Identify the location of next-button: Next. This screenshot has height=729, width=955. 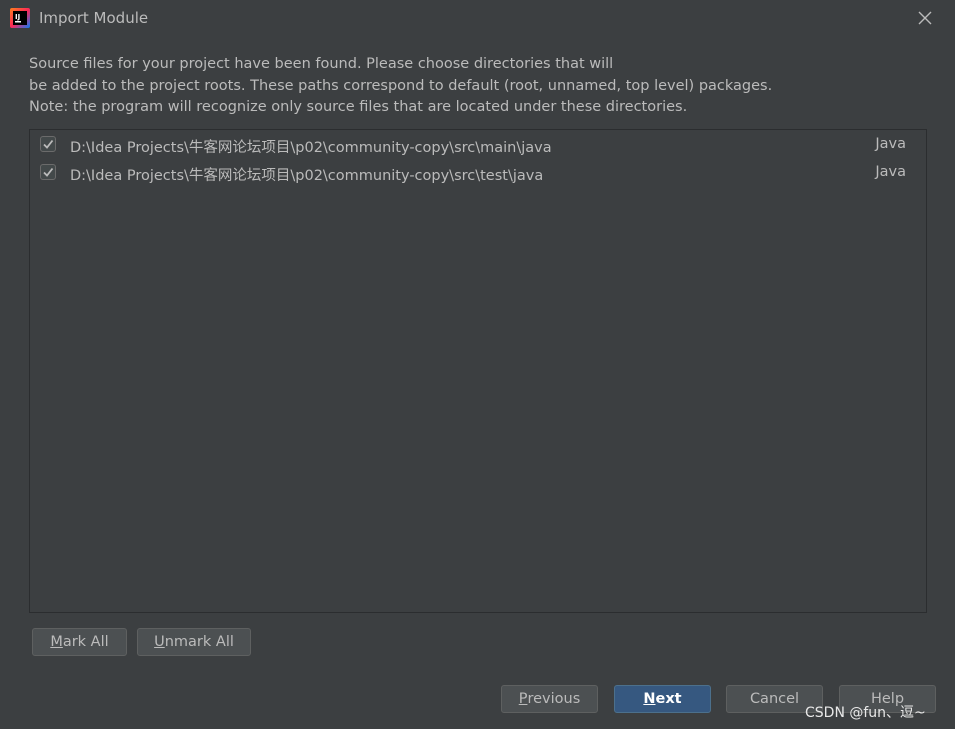
(662, 699).